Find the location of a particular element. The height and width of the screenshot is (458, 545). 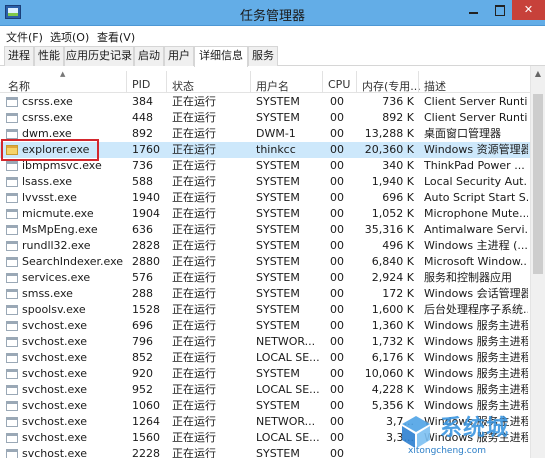

column-username: 用户名 is located at coordinates (272, 86).